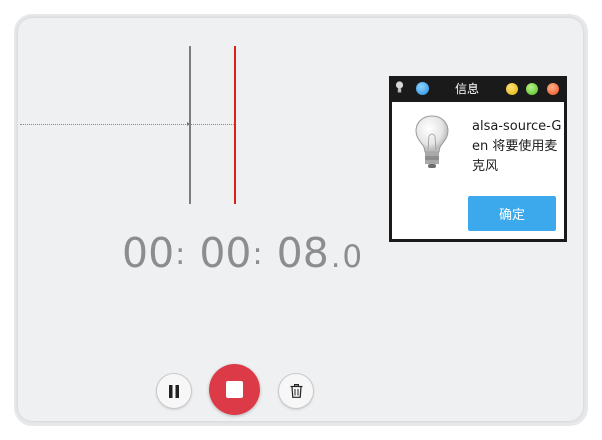 The image size is (602, 440). I want to click on stop-button, so click(234, 389).